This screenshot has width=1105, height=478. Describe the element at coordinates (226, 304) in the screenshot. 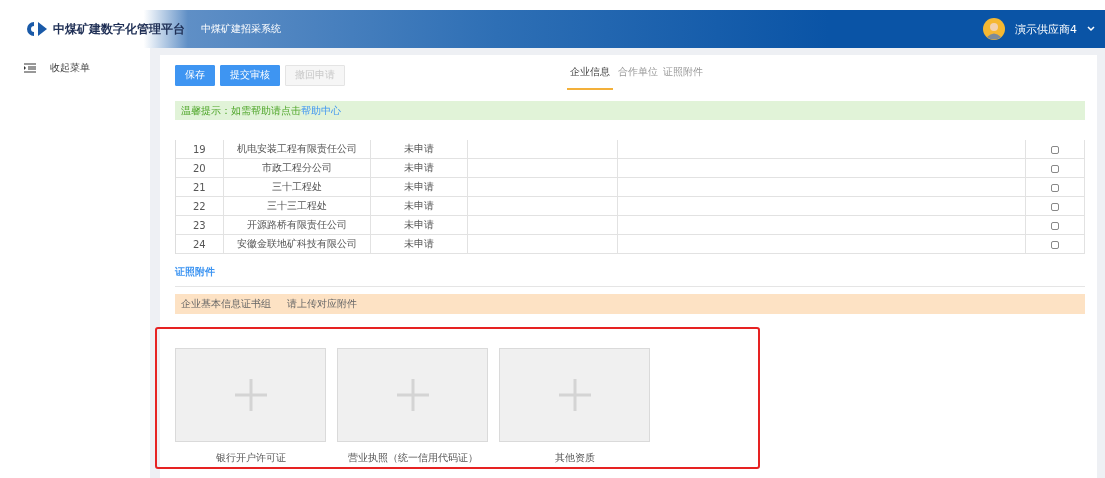

I see `group-label: 企业基本信息证书组` at that location.